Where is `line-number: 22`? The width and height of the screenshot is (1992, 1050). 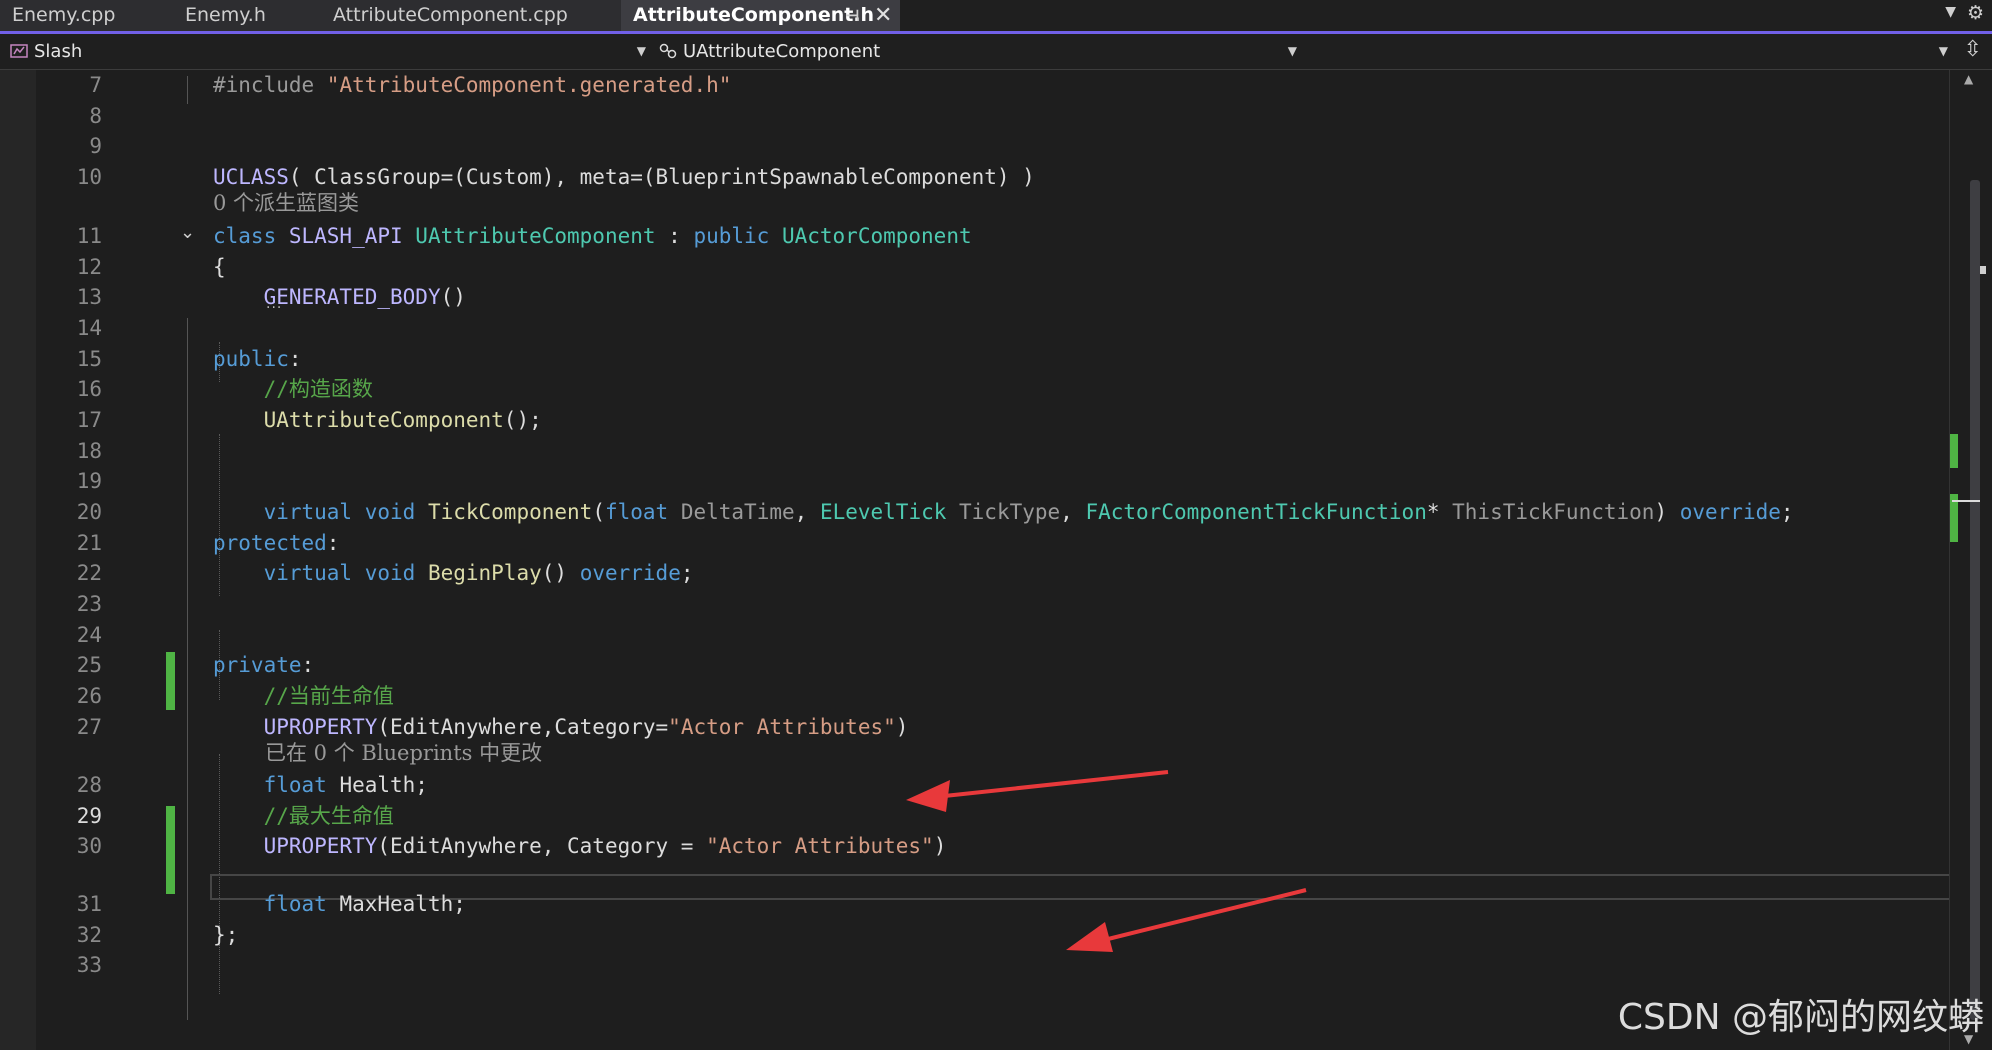 line-number: 22 is located at coordinates (89, 573).